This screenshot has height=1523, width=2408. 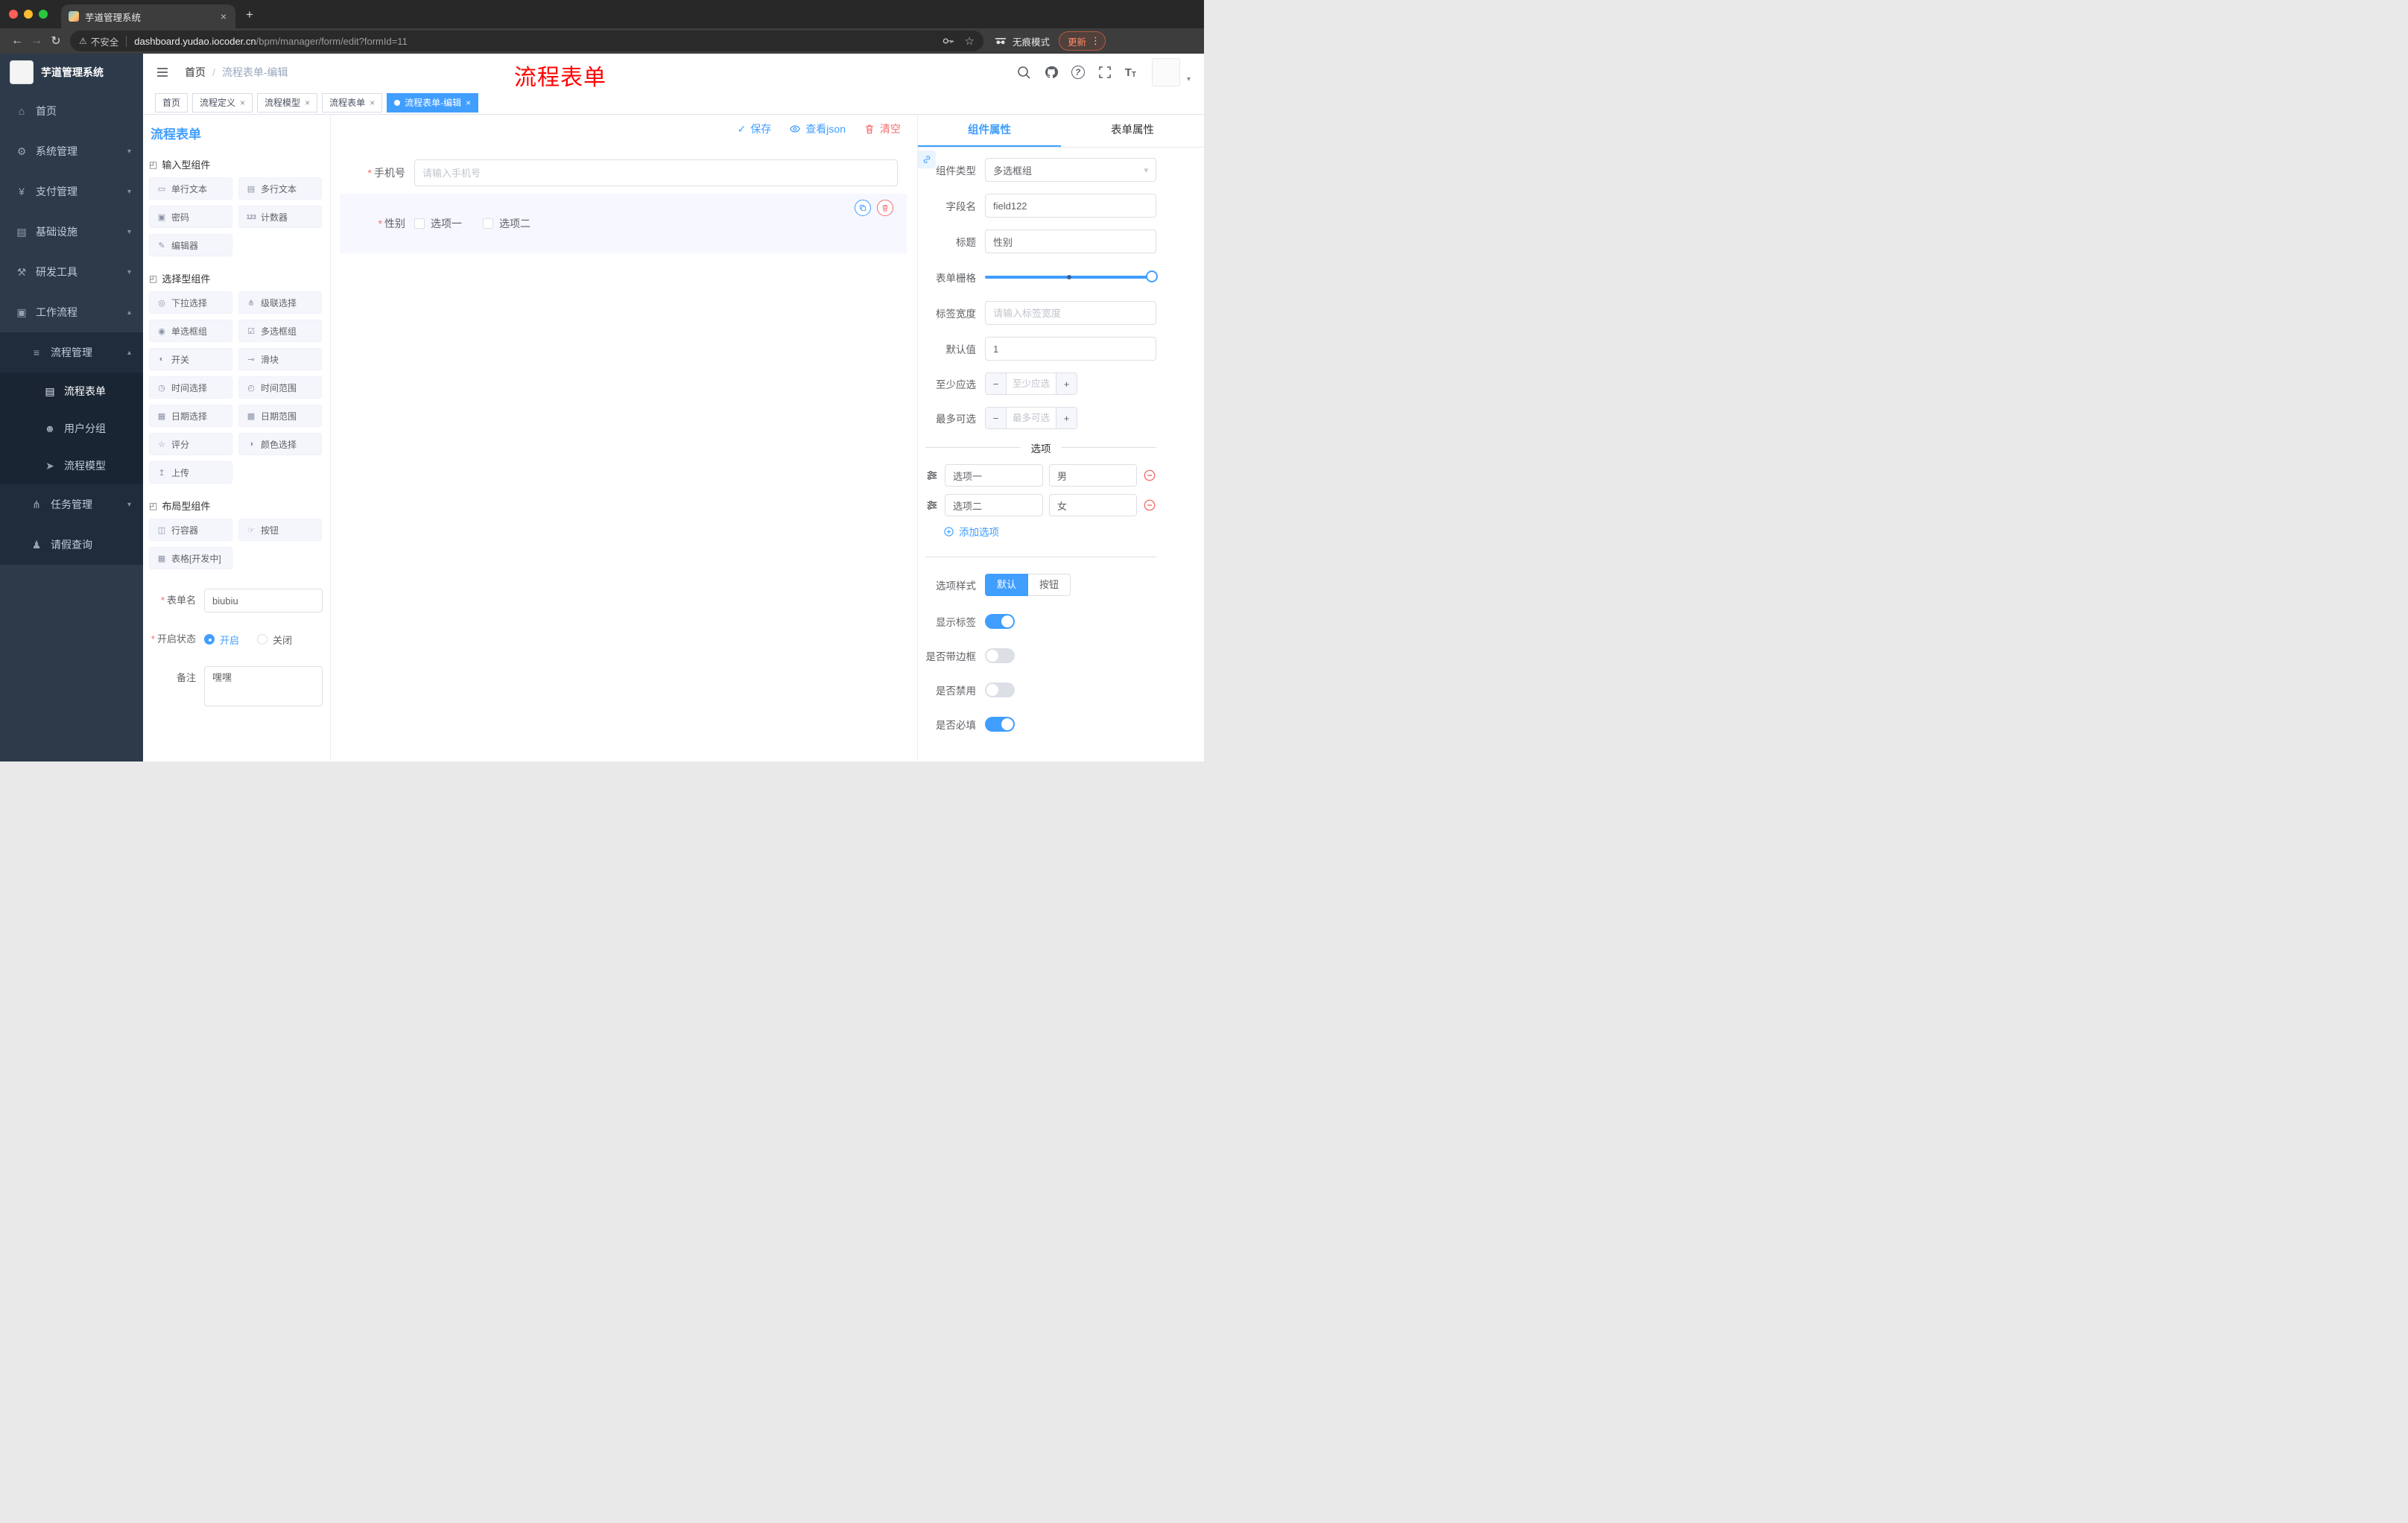 What do you see at coordinates (71, 232) in the screenshot?
I see `sidebar-item-infrastructure: ▤ 基础设施 ▾` at bounding box center [71, 232].